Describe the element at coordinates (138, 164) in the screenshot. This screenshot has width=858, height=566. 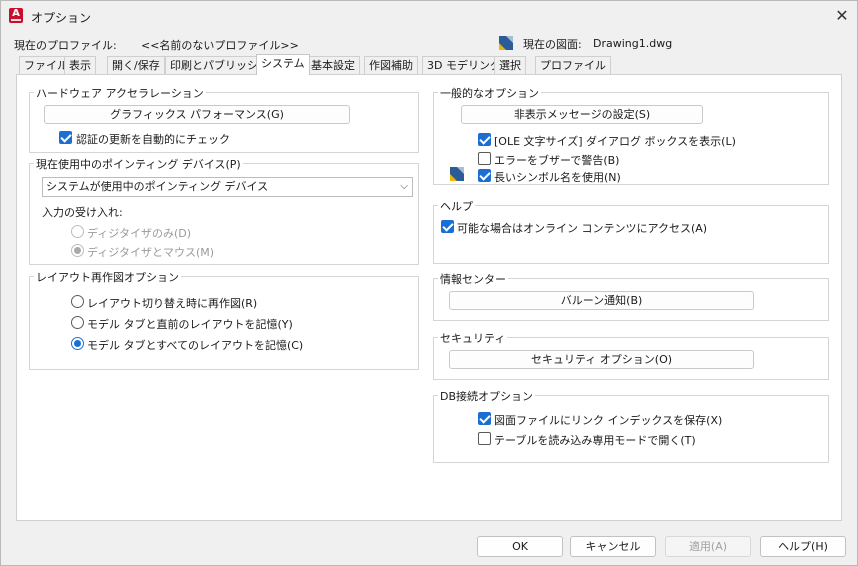
I see `pointing-device-title: 現在使用中のポインティング デバイス(P)` at that location.